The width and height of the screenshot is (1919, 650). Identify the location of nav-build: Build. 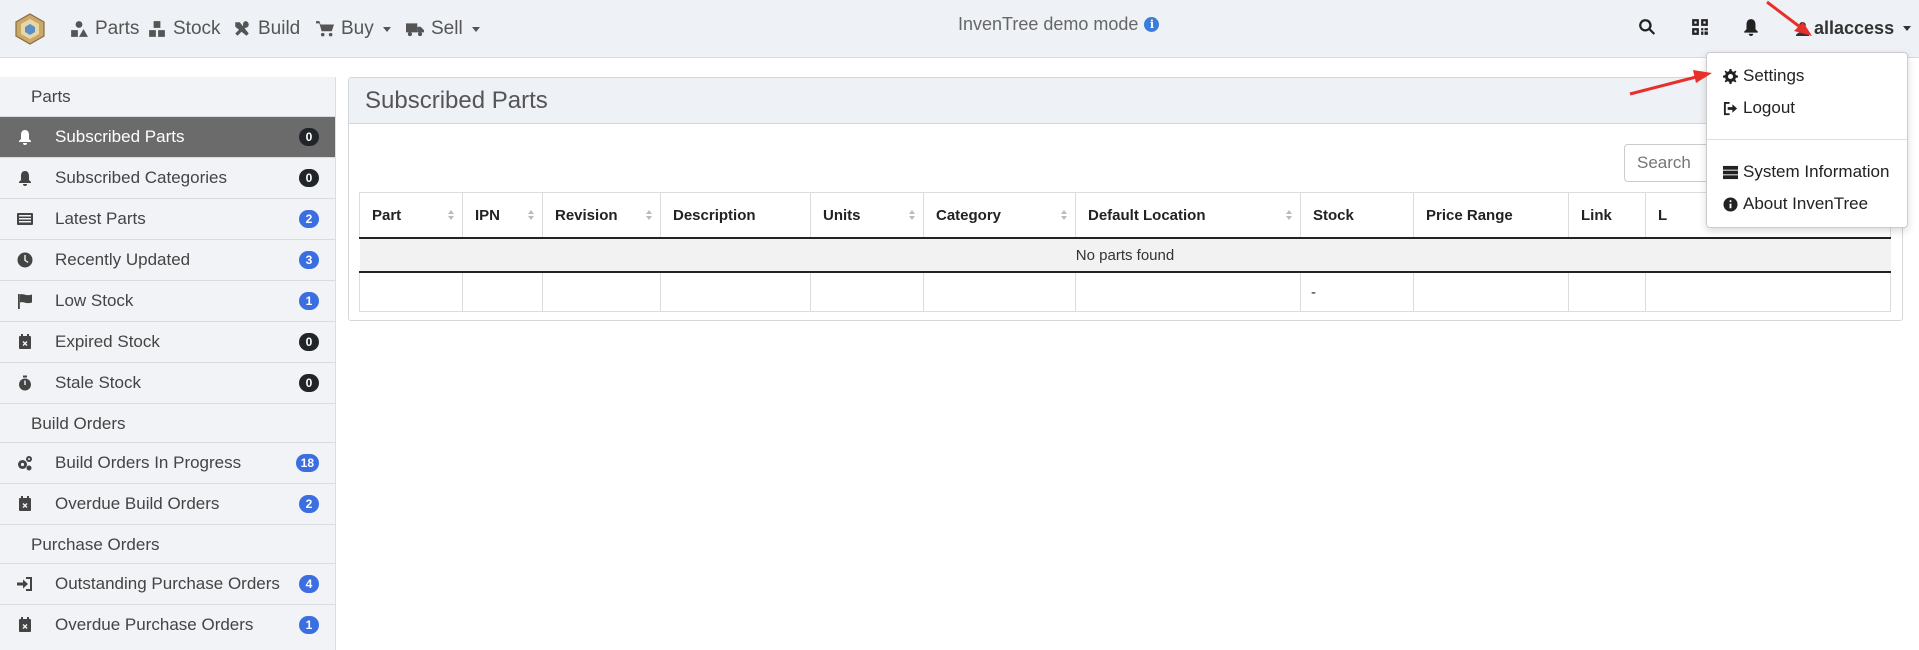
(266, 29).